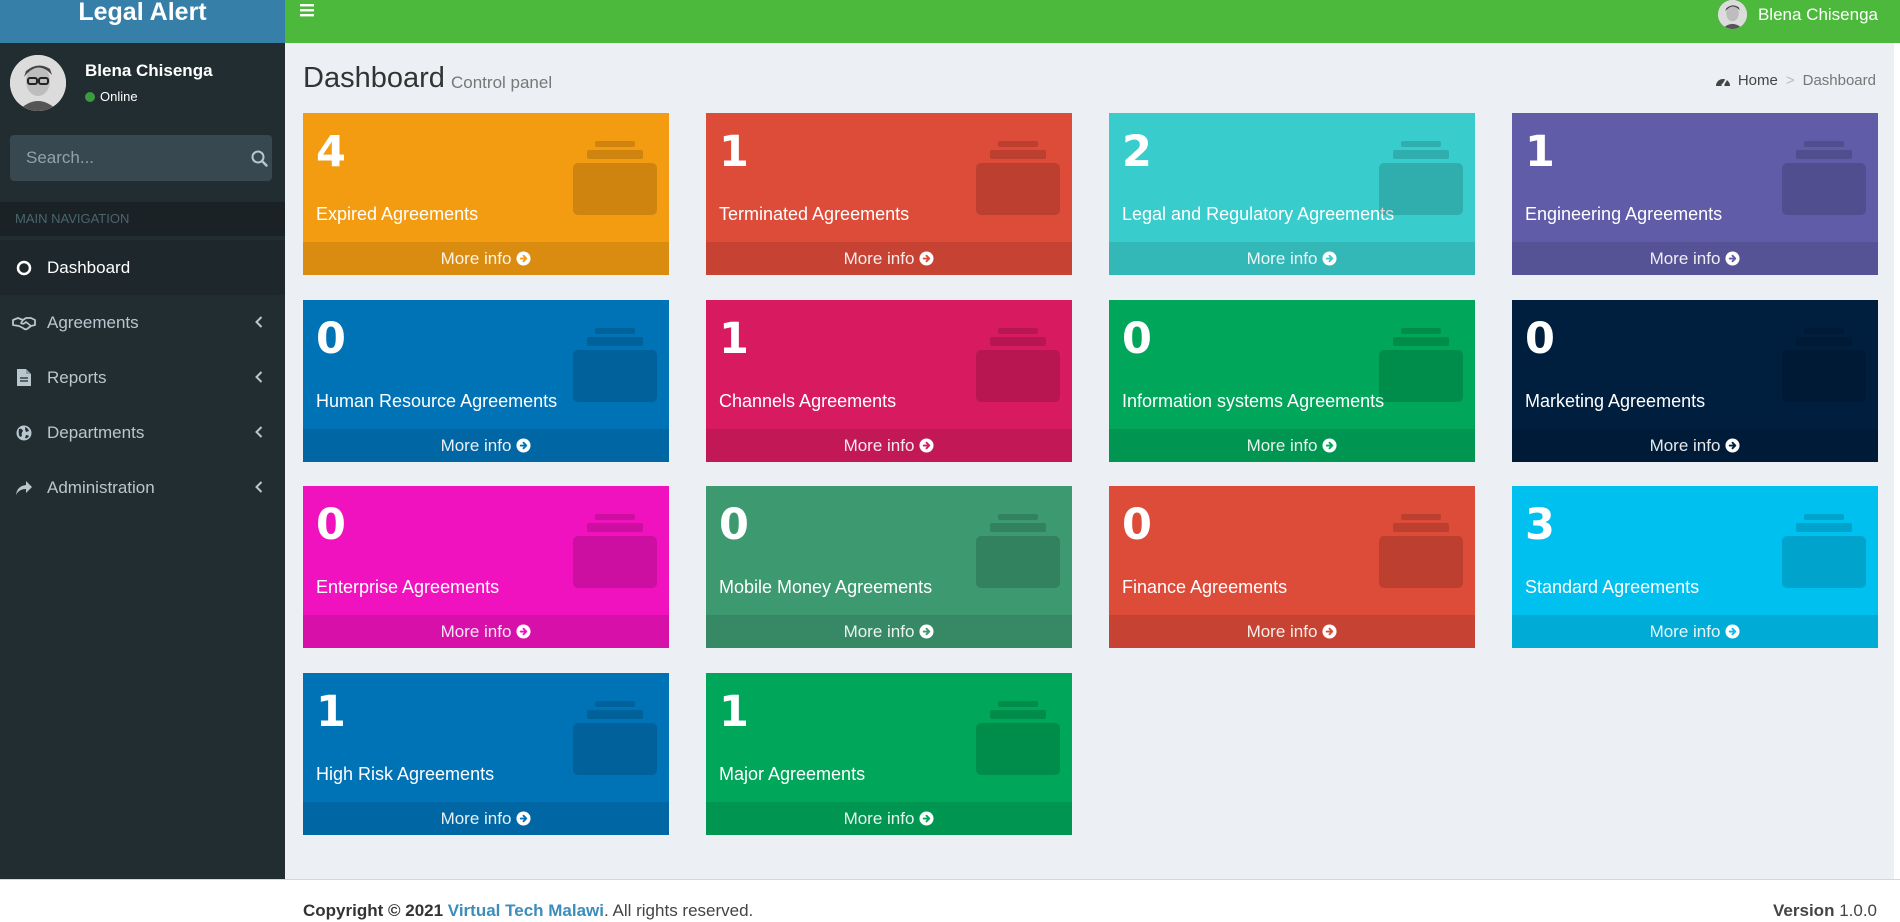 Image resolution: width=1900 pixels, height=922 pixels. Describe the element at coordinates (405, 774) in the screenshot. I see `box-label: High Risk Agreements` at that location.